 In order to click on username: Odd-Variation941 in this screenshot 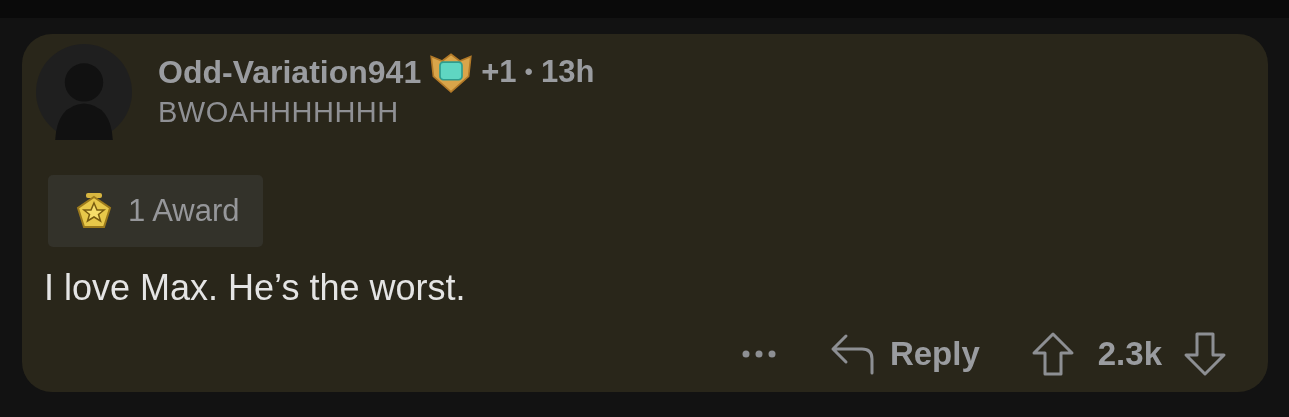, I will do `click(290, 72)`.